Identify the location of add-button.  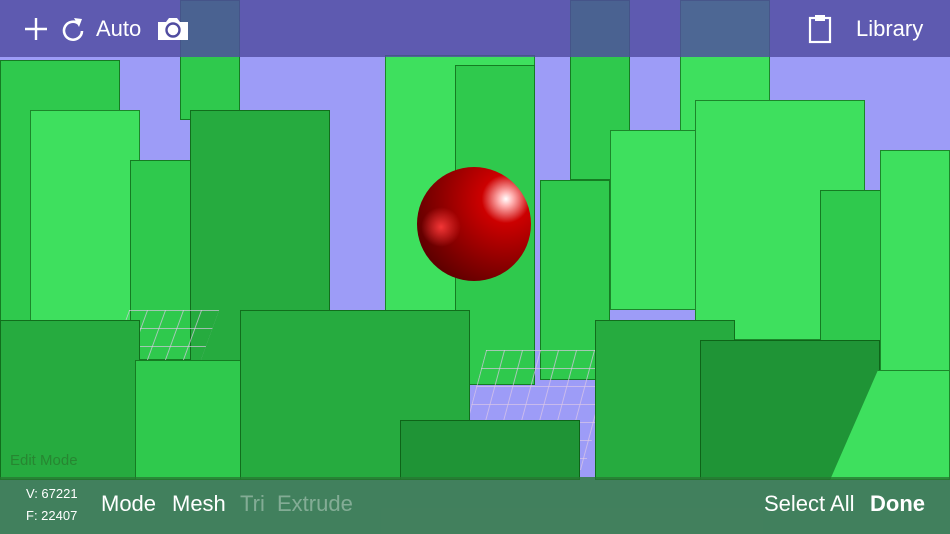
(36, 28).